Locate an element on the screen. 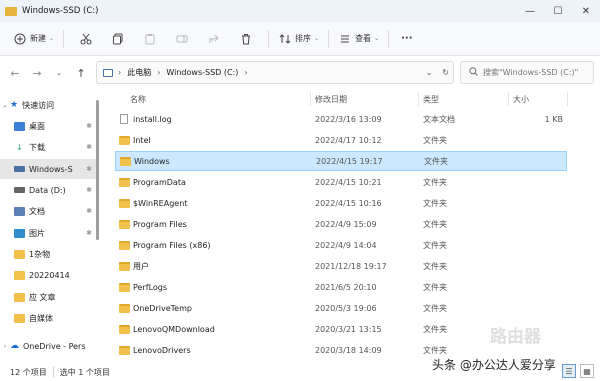  recent-locations-button: ⌄ is located at coordinates (59, 73).